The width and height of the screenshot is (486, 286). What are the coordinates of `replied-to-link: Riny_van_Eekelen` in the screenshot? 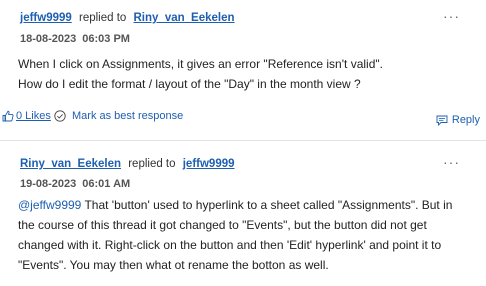 It's located at (184, 18).